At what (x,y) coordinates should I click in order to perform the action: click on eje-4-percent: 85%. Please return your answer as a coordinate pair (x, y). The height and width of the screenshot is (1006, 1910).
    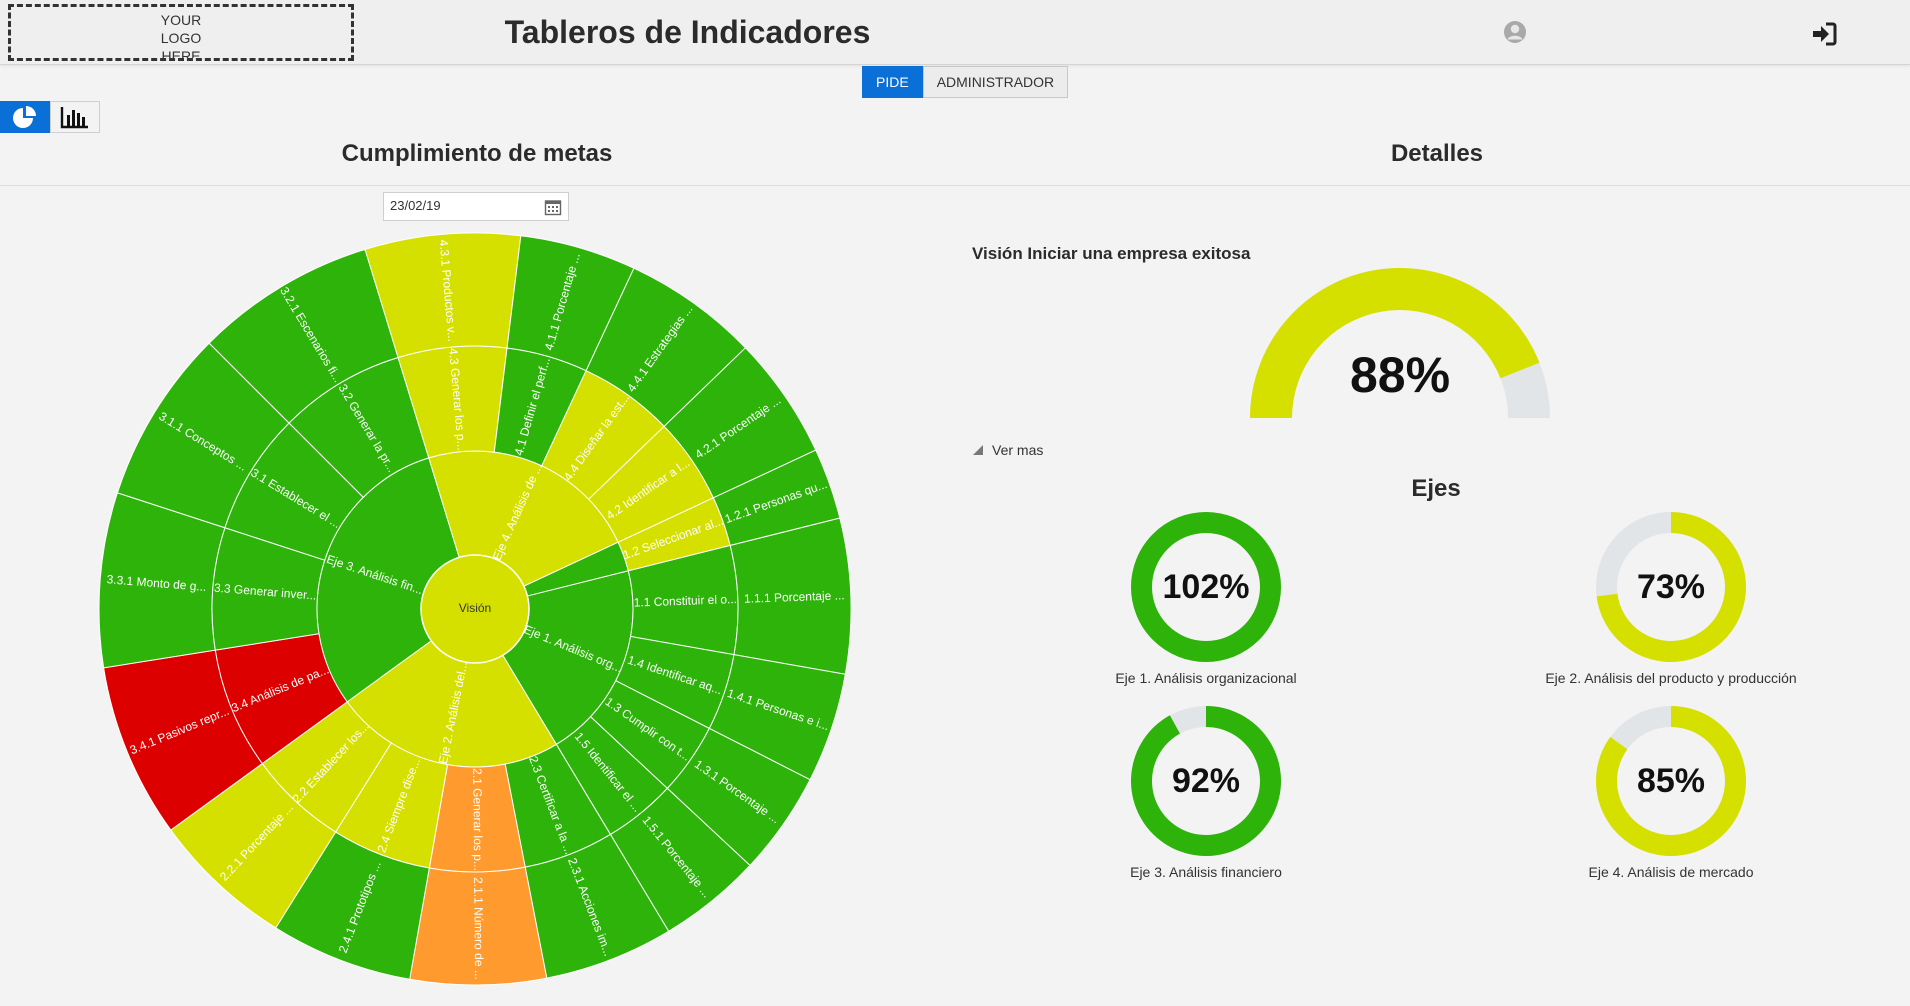
    Looking at the image, I should click on (1671, 781).